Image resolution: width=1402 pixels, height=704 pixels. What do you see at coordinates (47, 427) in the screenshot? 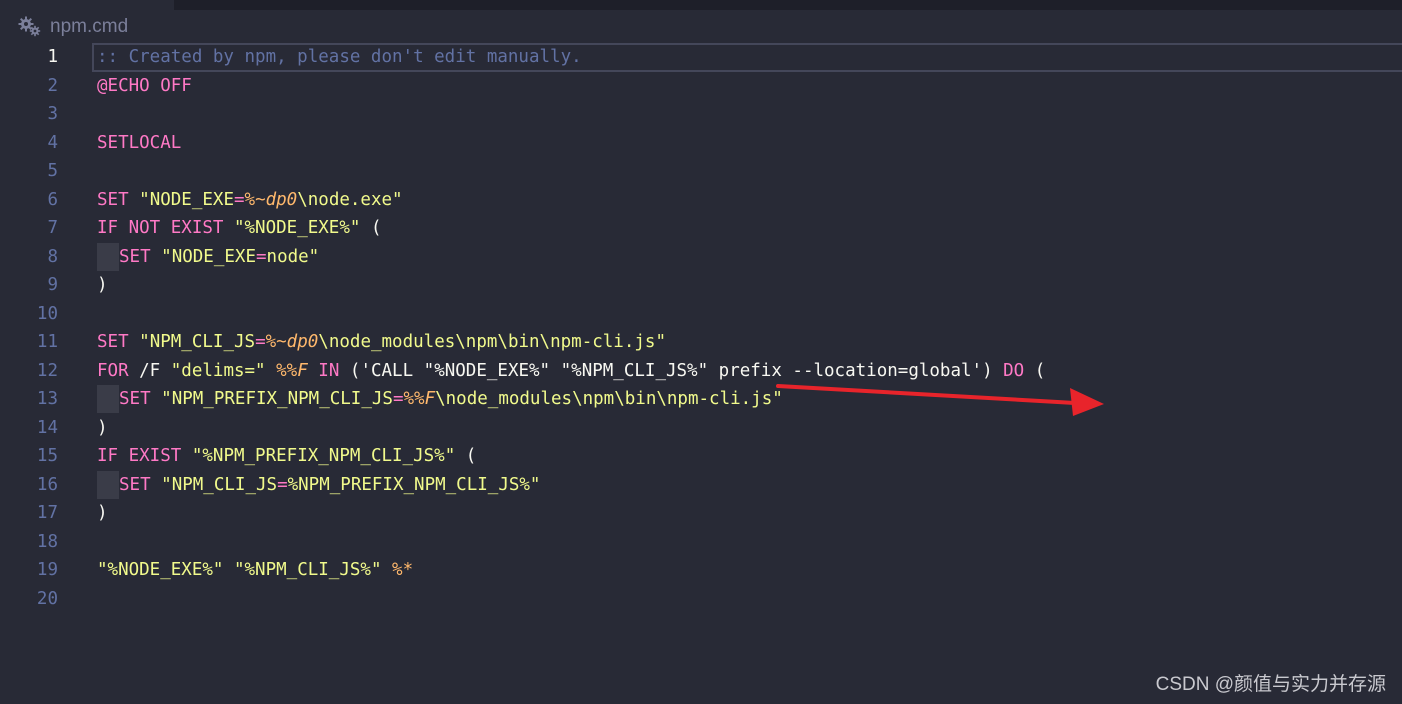
I see `line-number: 14` at bounding box center [47, 427].